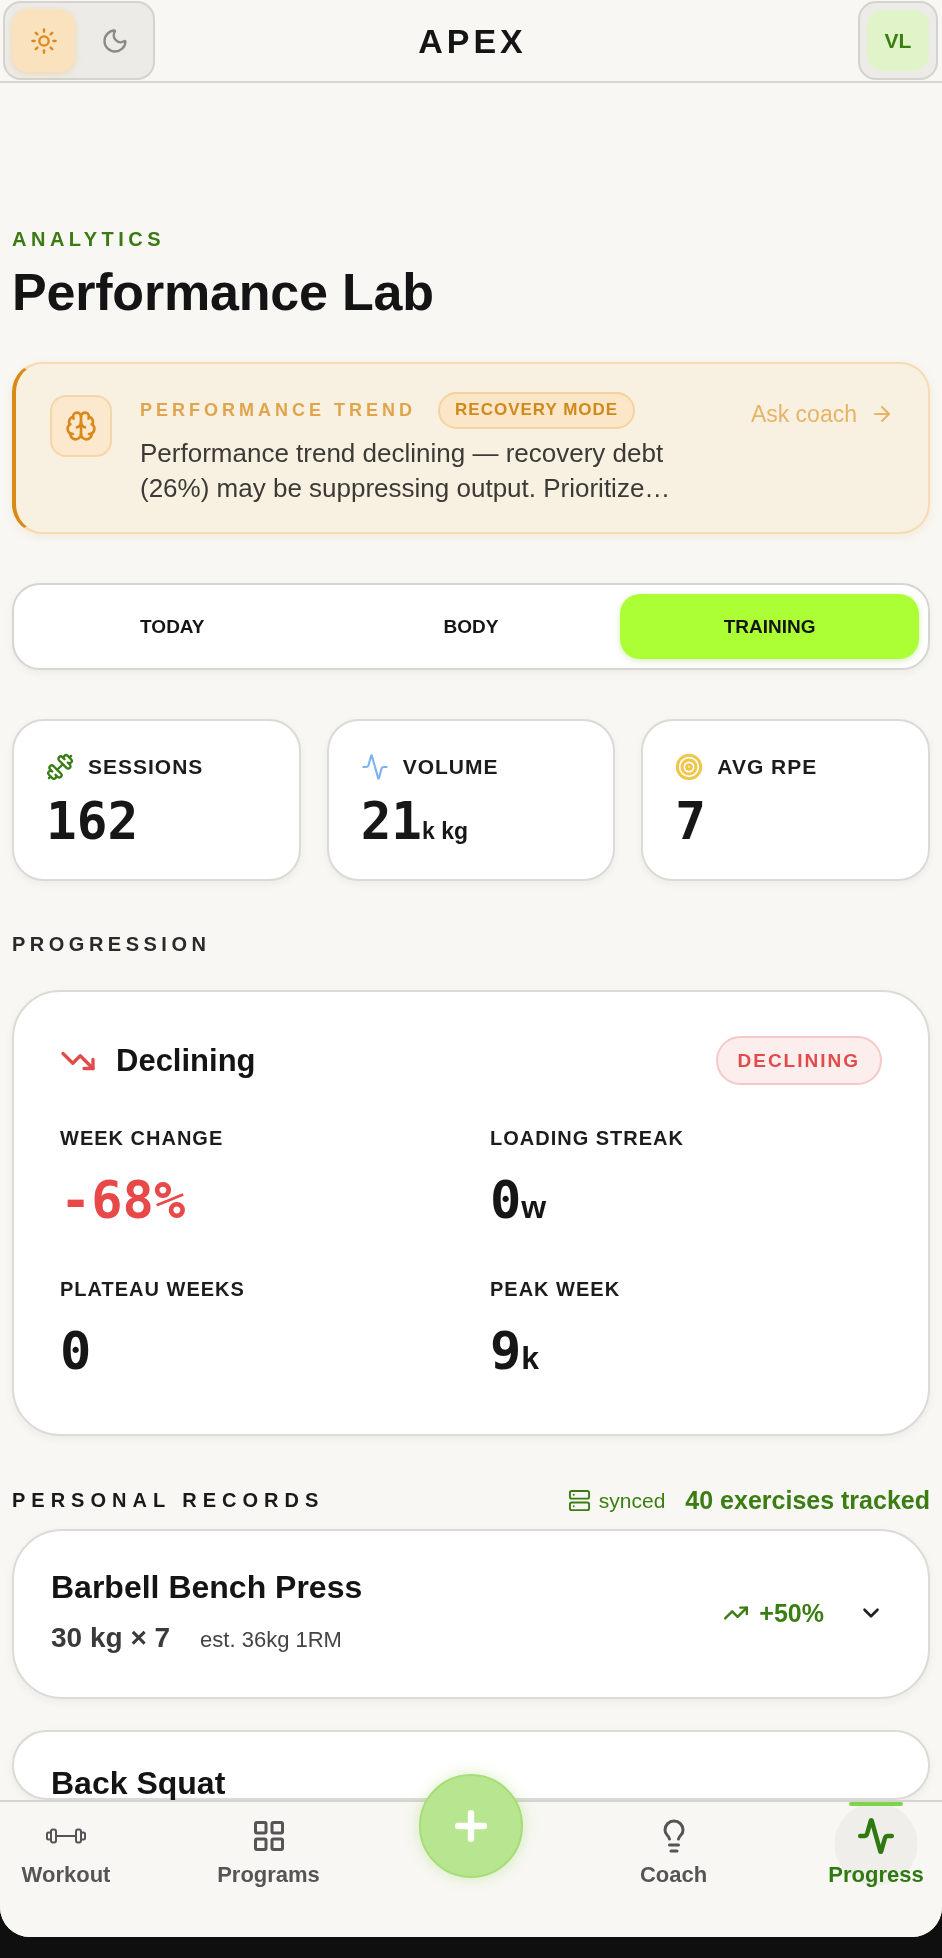 The width and height of the screenshot is (942, 1958). Describe the element at coordinates (114, 40) in the screenshot. I see `moon-icon` at that location.